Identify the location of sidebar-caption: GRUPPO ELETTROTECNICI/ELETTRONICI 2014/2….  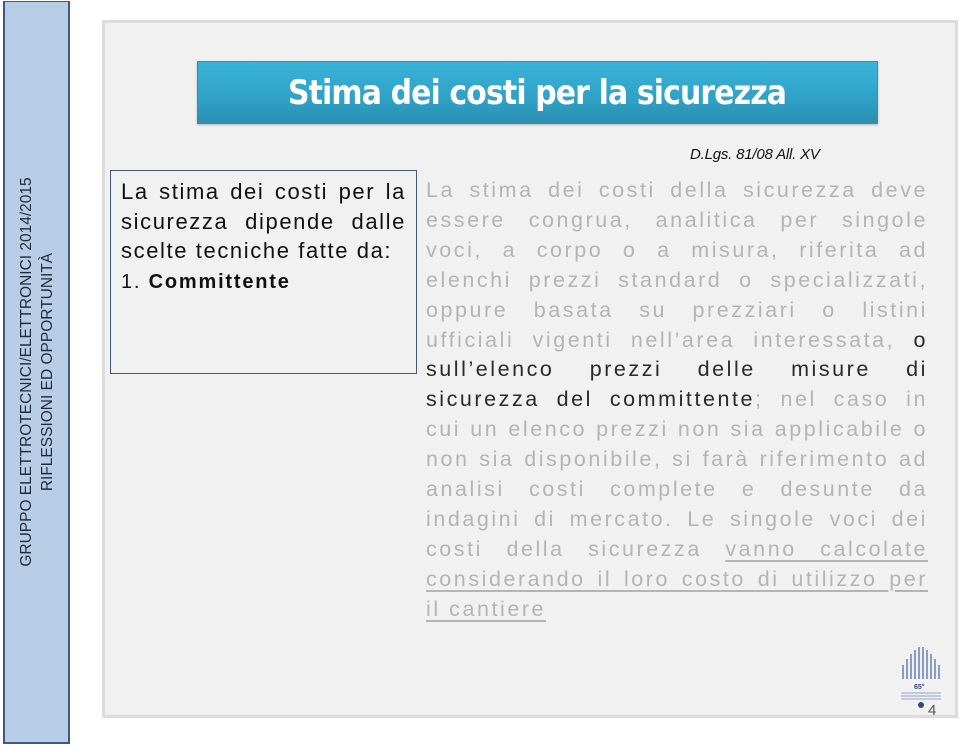
(37, 371).